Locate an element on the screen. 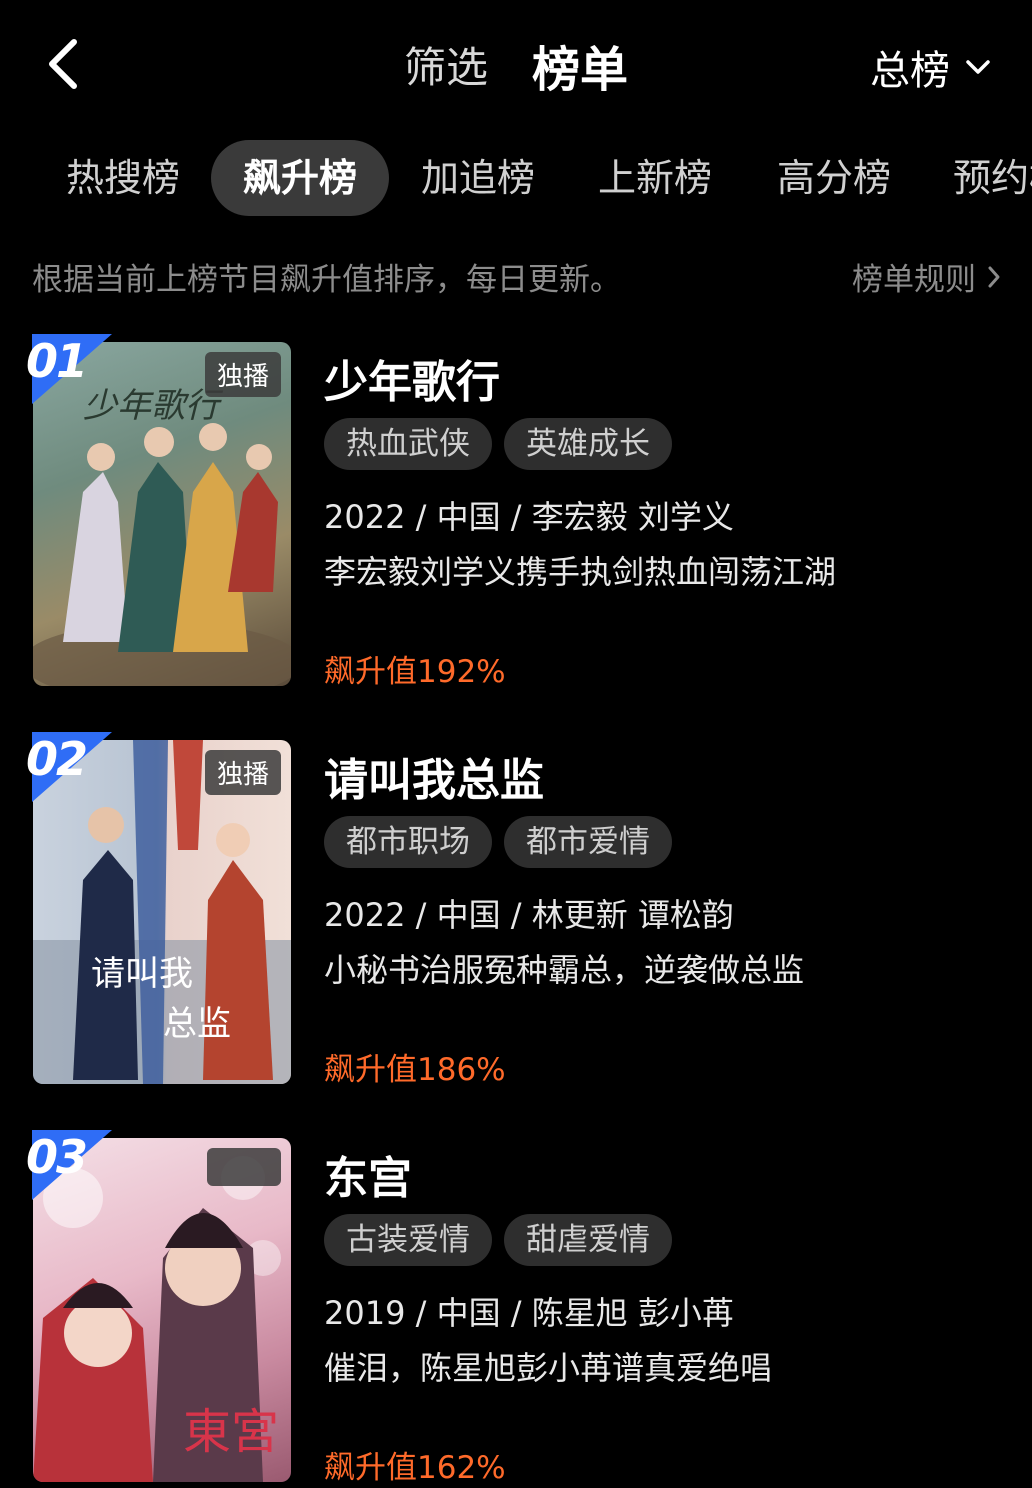  tag-list: 古装爱情 甜虐爱情 is located at coordinates (504, 1240).